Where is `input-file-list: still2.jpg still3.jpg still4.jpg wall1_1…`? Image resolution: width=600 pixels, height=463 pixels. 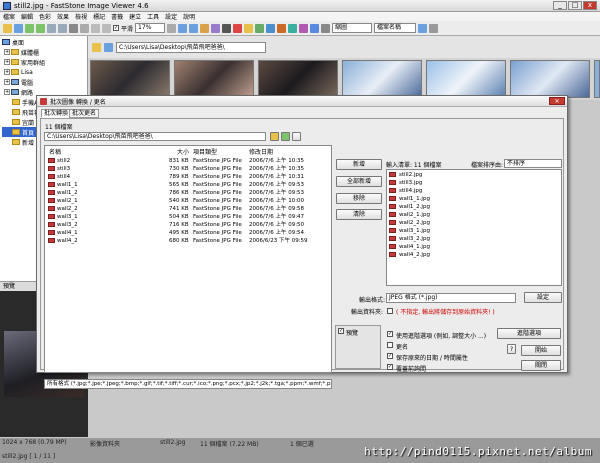 input-file-list: still2.jpg still3.jpg still4.jpg wall1_1… is located at coordinates (474, 227).